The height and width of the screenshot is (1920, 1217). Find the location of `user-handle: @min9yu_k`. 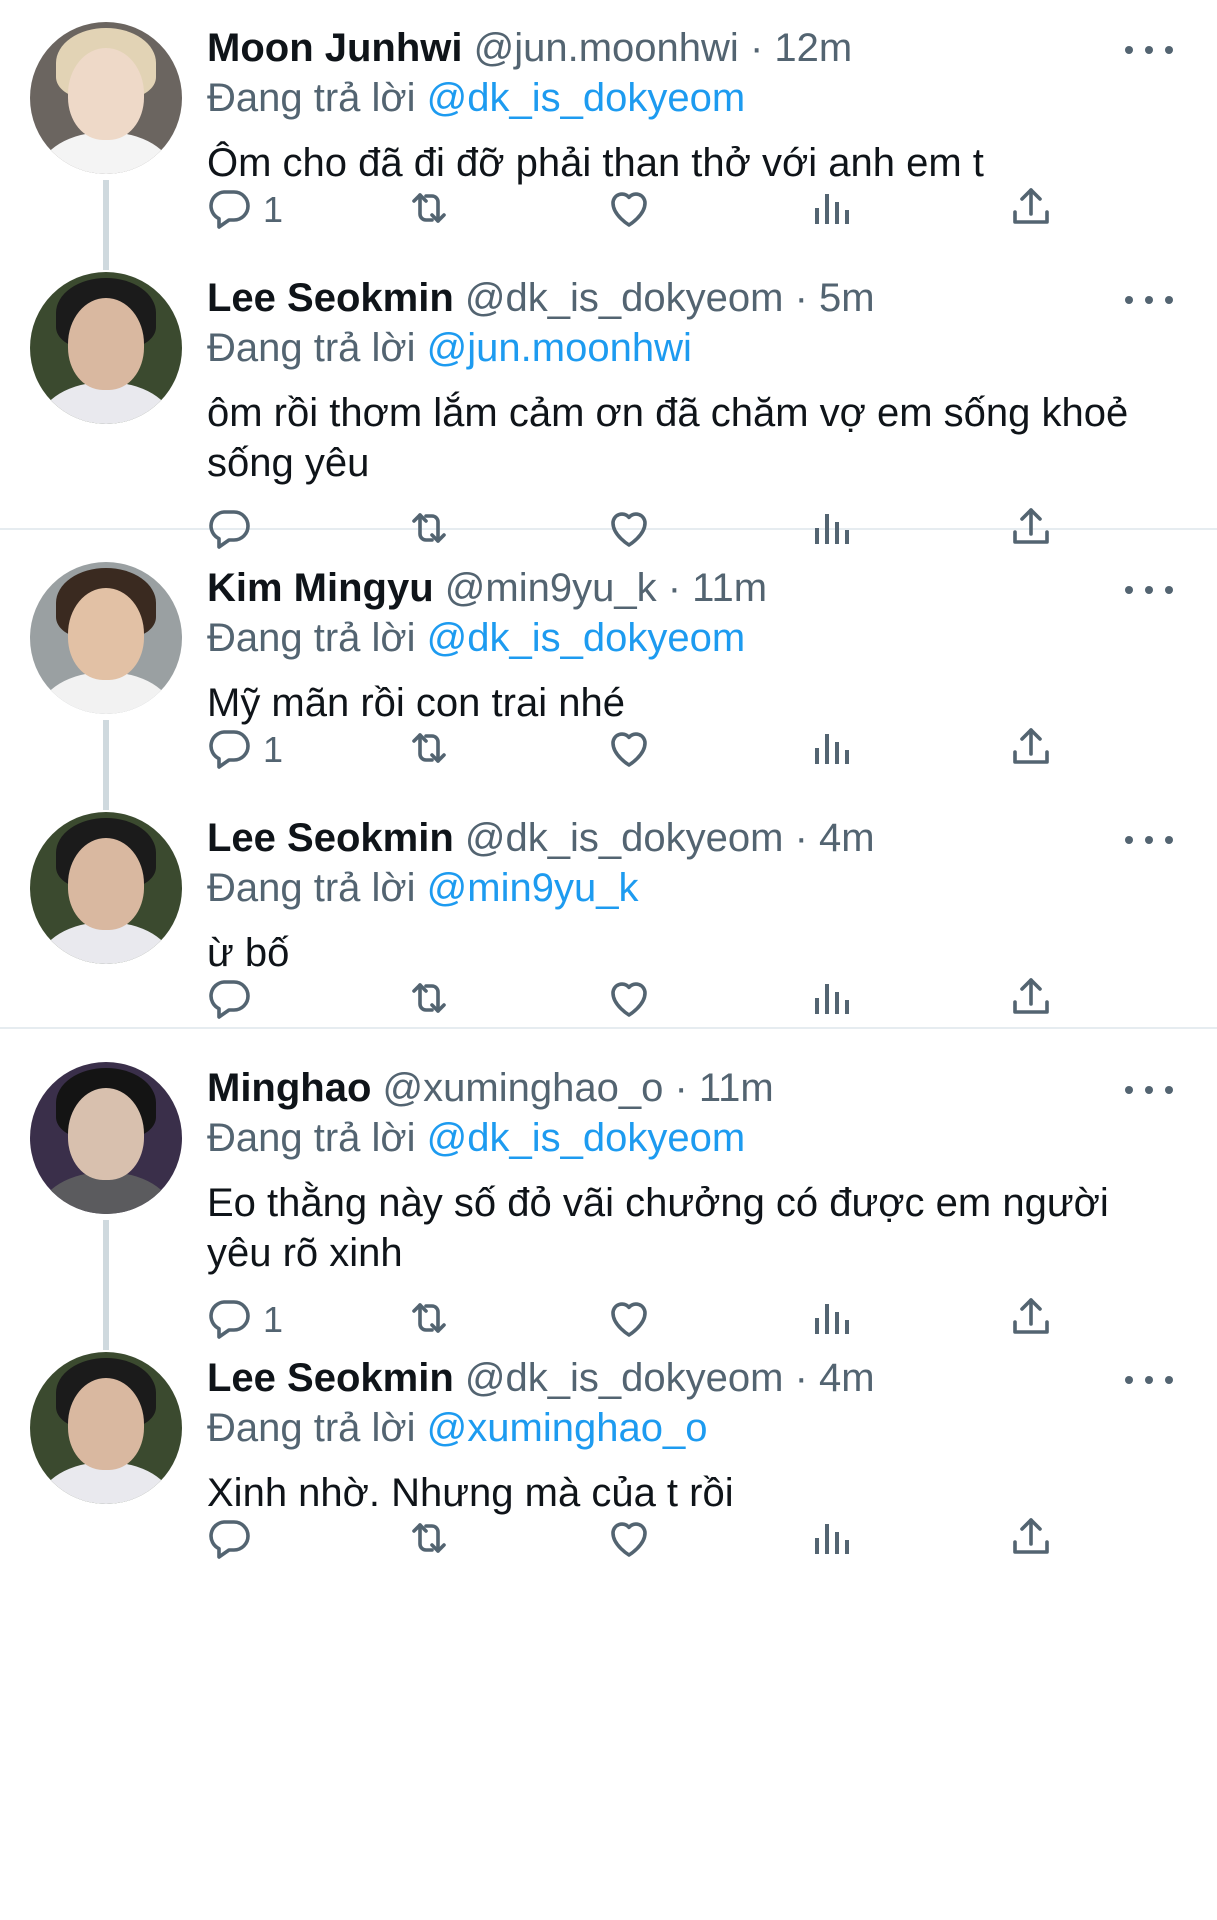

user-handle: @min9yu_k is located at coordinates (551, 588).